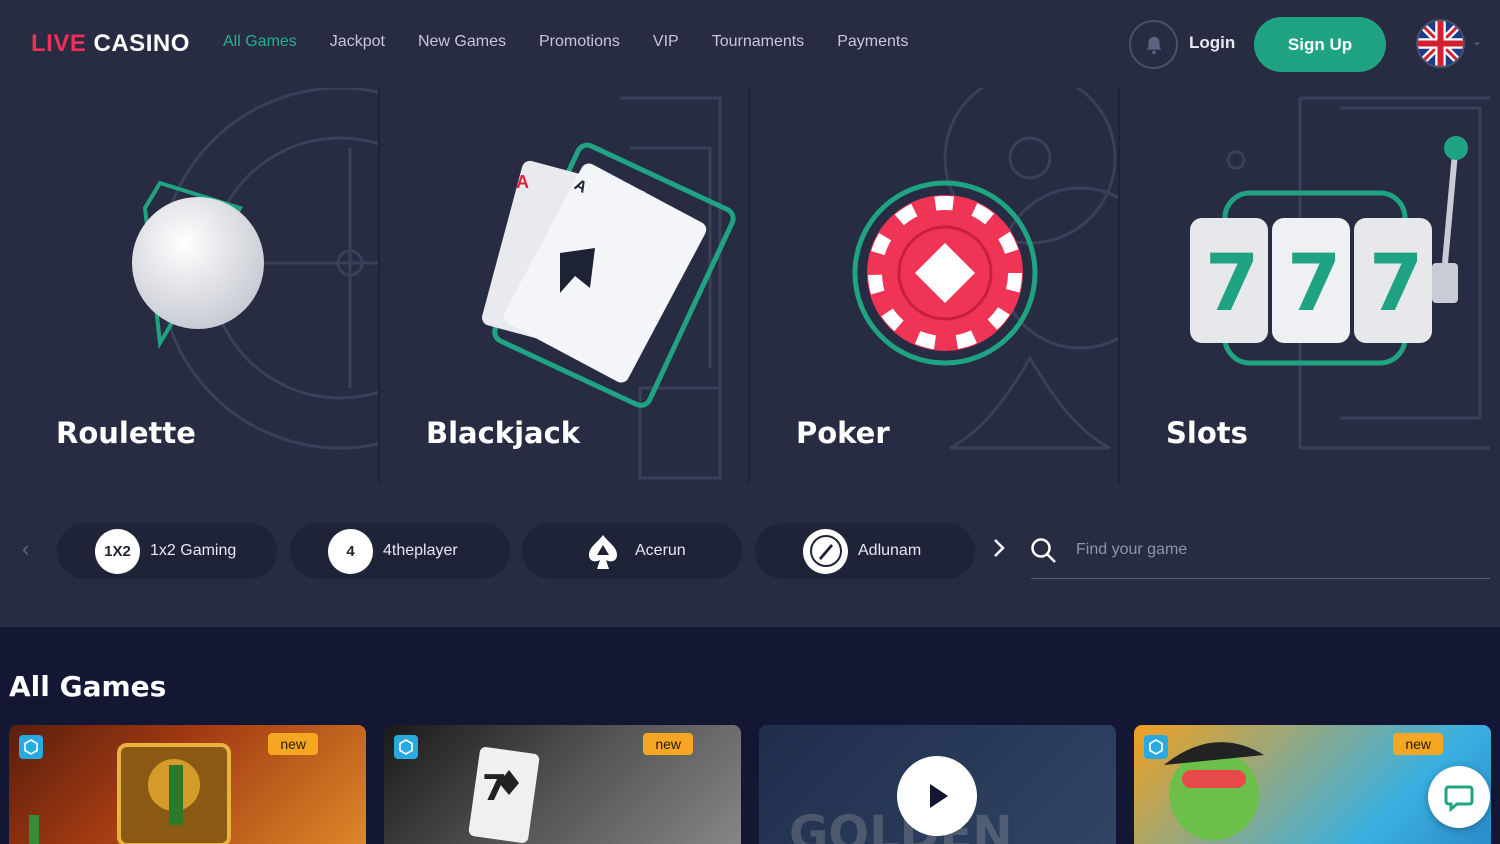  I want to click on provider-acerun: Acerun, so click(632, 551).